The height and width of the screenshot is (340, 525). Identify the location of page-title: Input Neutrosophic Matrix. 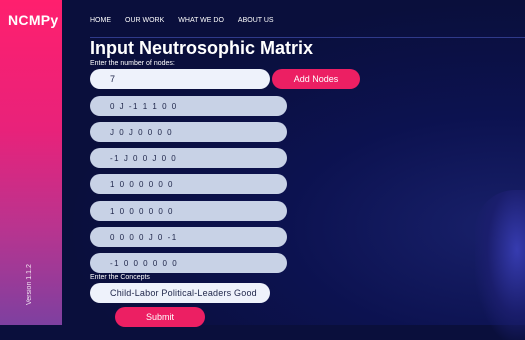
(202, 48).